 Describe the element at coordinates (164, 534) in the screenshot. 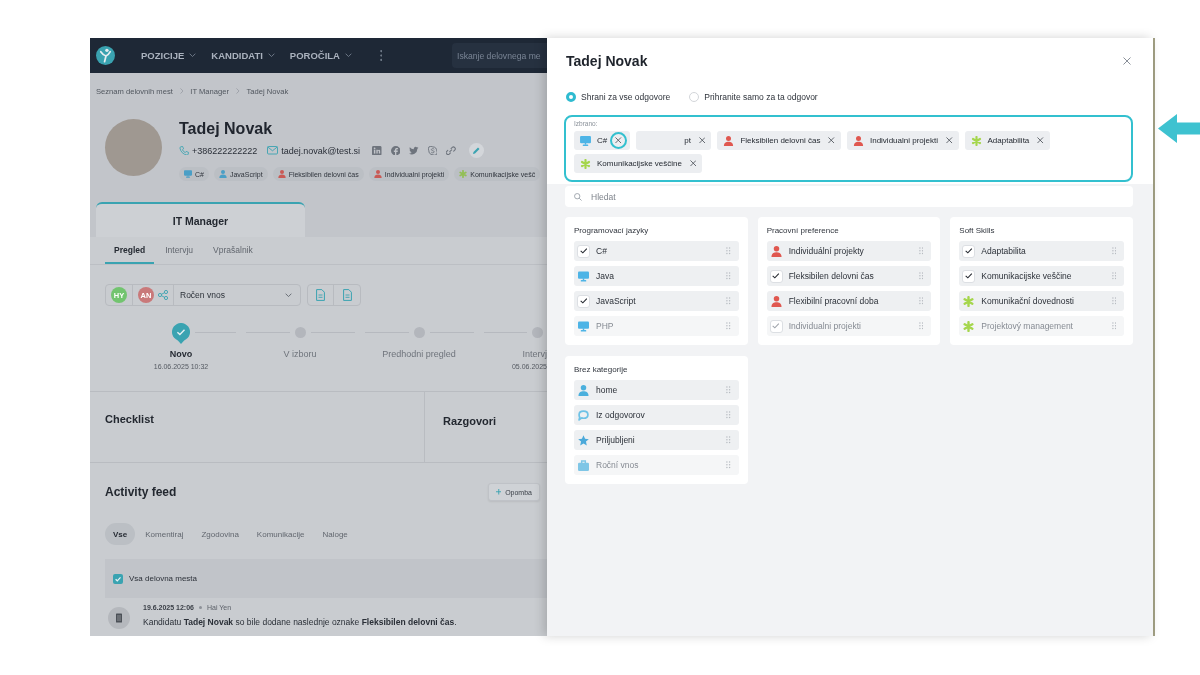

I see `filter-tab: Komentiraj` at that location.